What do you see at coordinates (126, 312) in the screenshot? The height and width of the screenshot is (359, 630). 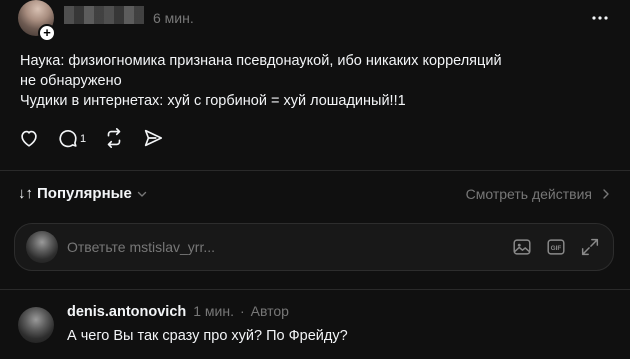 I see `comment-author-username: denis.antonovich` at bounding box center [126, 312].